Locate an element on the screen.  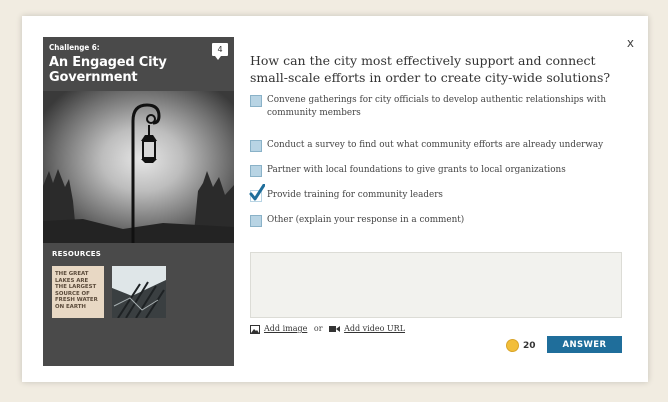
add-image-link: Add image is located at coordinates (285, 328).